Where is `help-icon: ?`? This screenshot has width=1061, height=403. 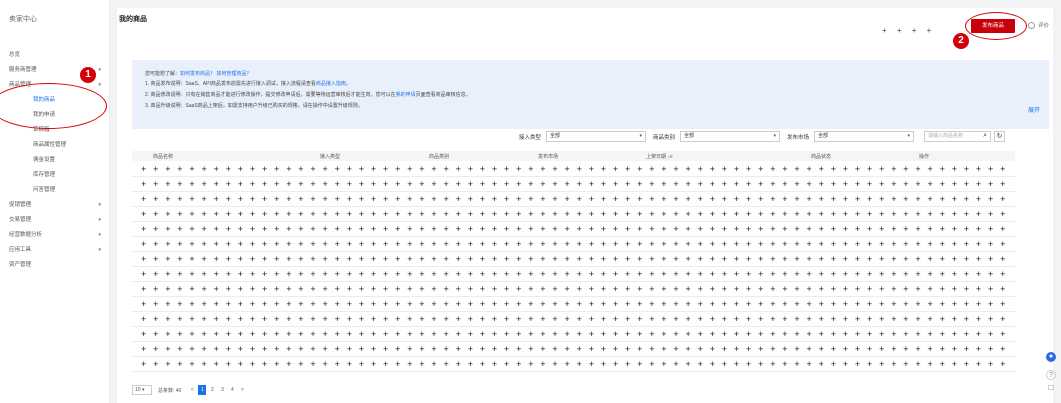 help-icon: ? is located at coordinates (1051, 375).